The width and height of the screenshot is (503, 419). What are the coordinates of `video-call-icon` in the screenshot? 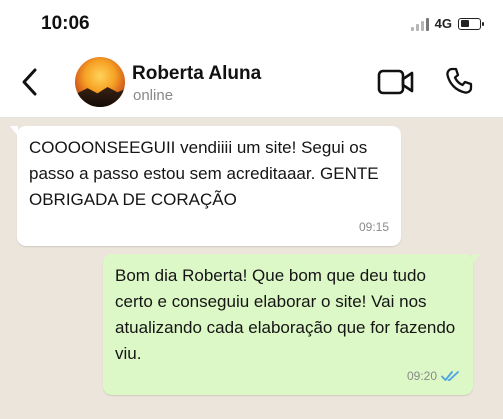 It's located at (395, 82).